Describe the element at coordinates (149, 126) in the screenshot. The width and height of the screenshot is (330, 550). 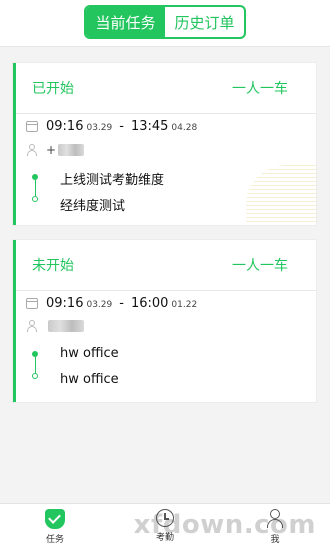
I see `end-time: 13:45` at that location.